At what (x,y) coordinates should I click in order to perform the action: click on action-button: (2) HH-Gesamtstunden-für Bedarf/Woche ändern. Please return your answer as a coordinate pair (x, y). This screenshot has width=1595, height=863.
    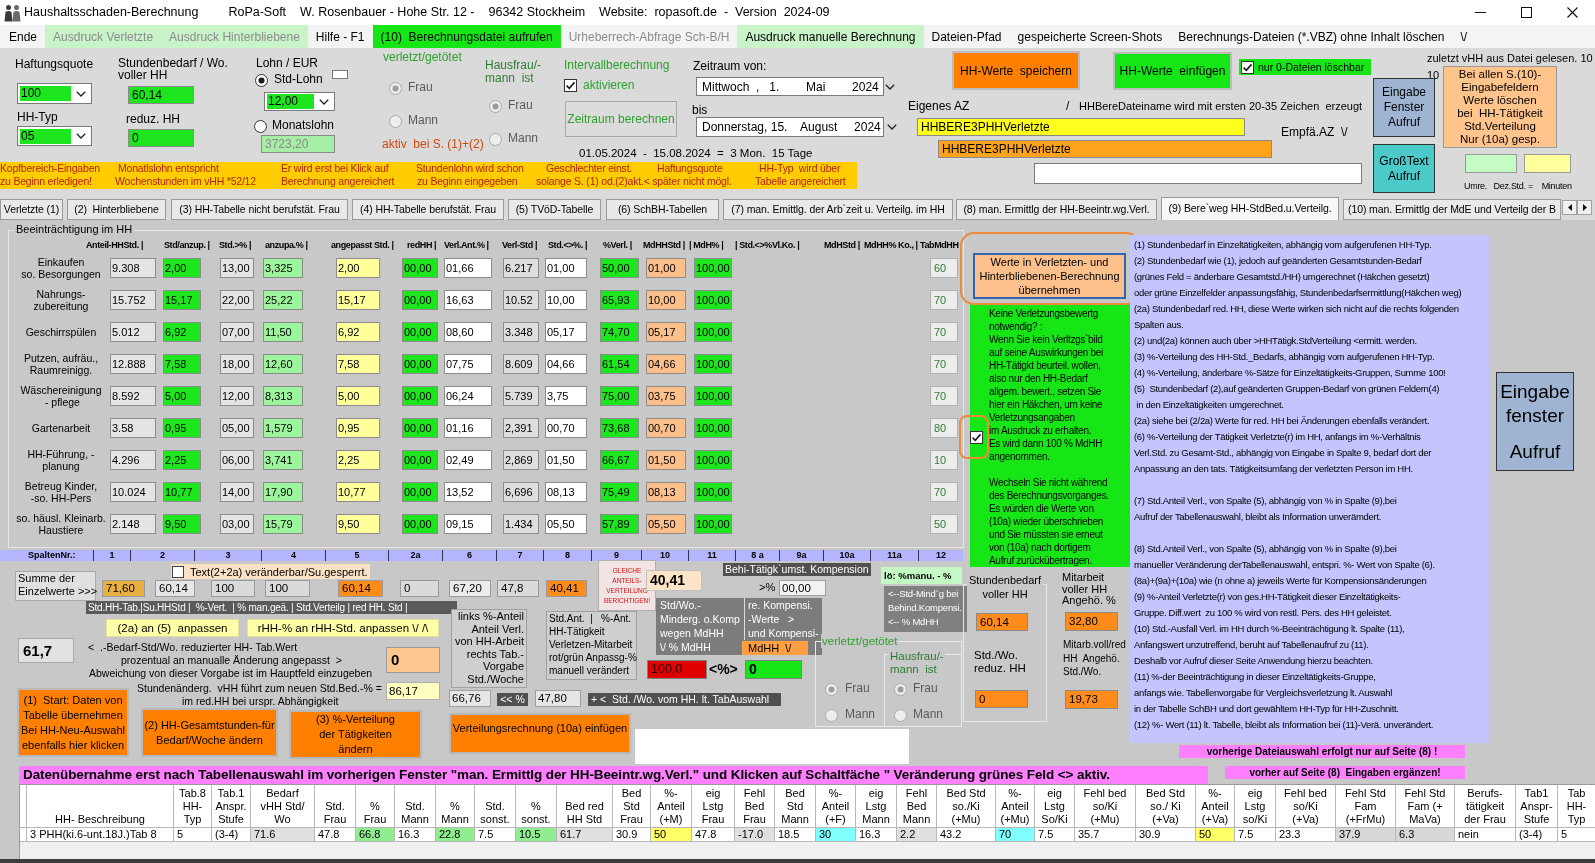
    Looking at the image, I should click on (209, 732).